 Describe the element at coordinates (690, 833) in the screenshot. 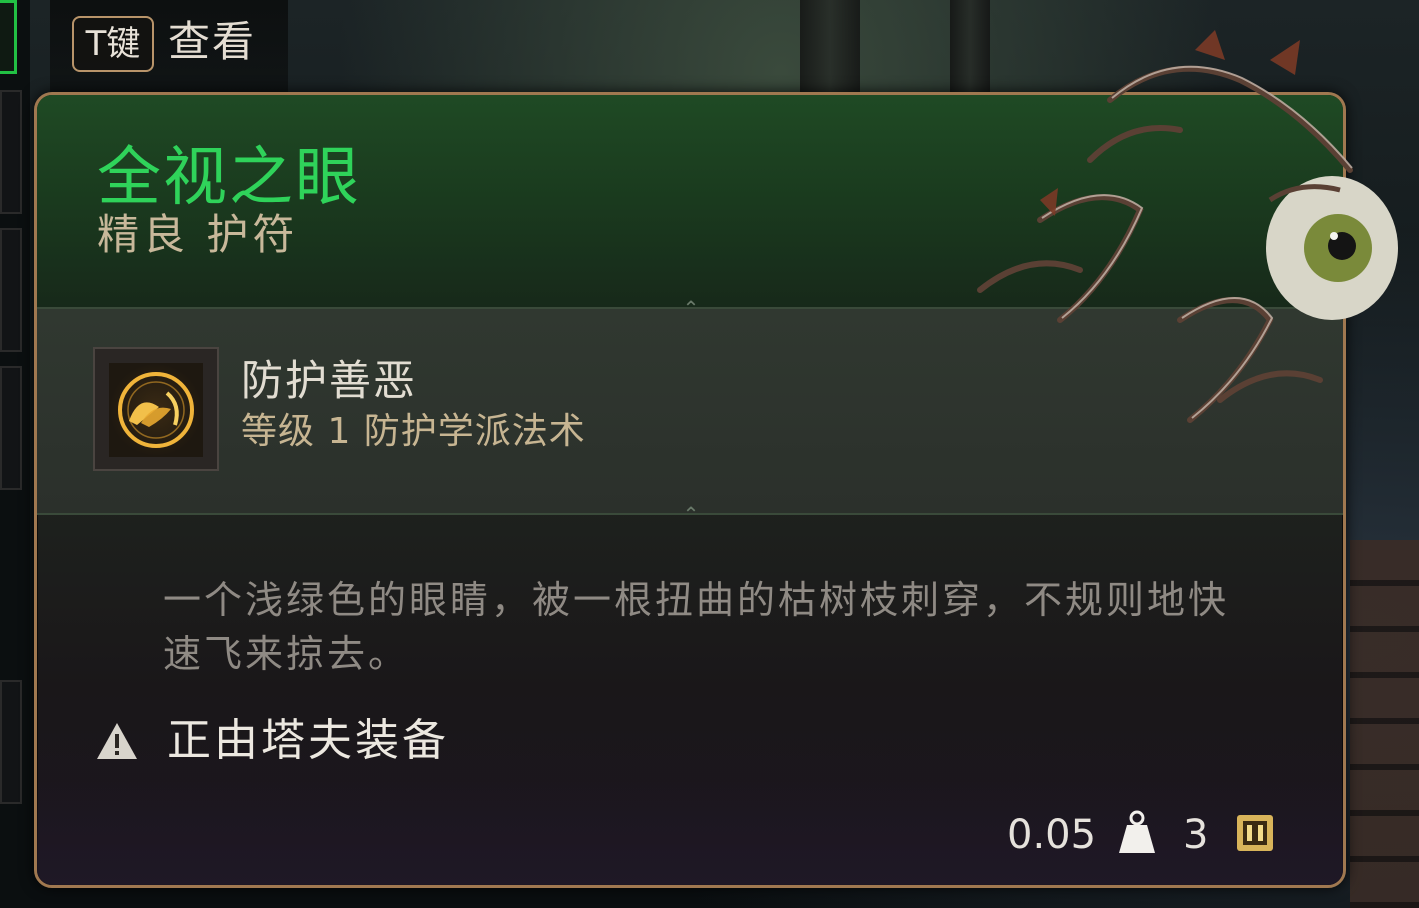

I see `tooltip-footer: 0.05 3` at that location.